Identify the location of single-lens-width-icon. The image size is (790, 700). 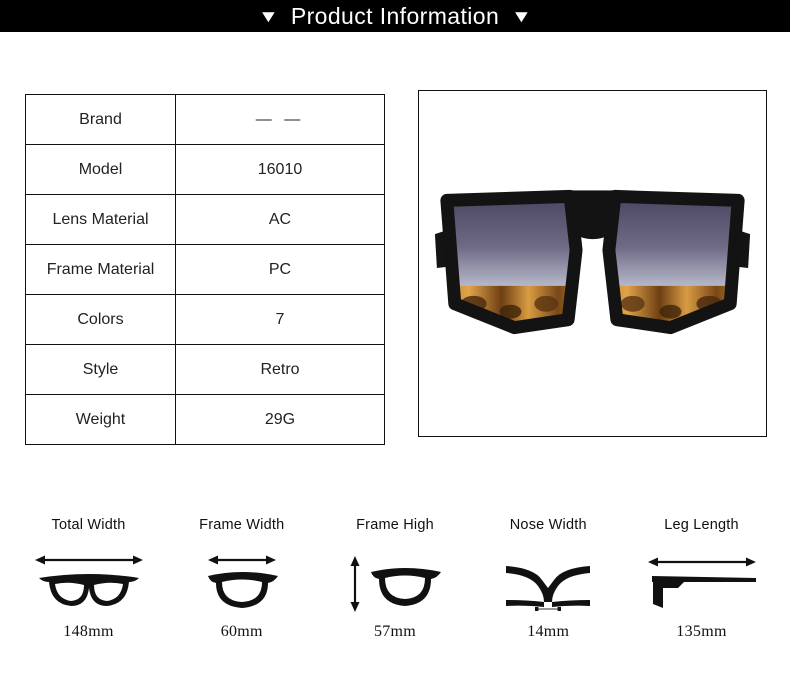
(242, 581).